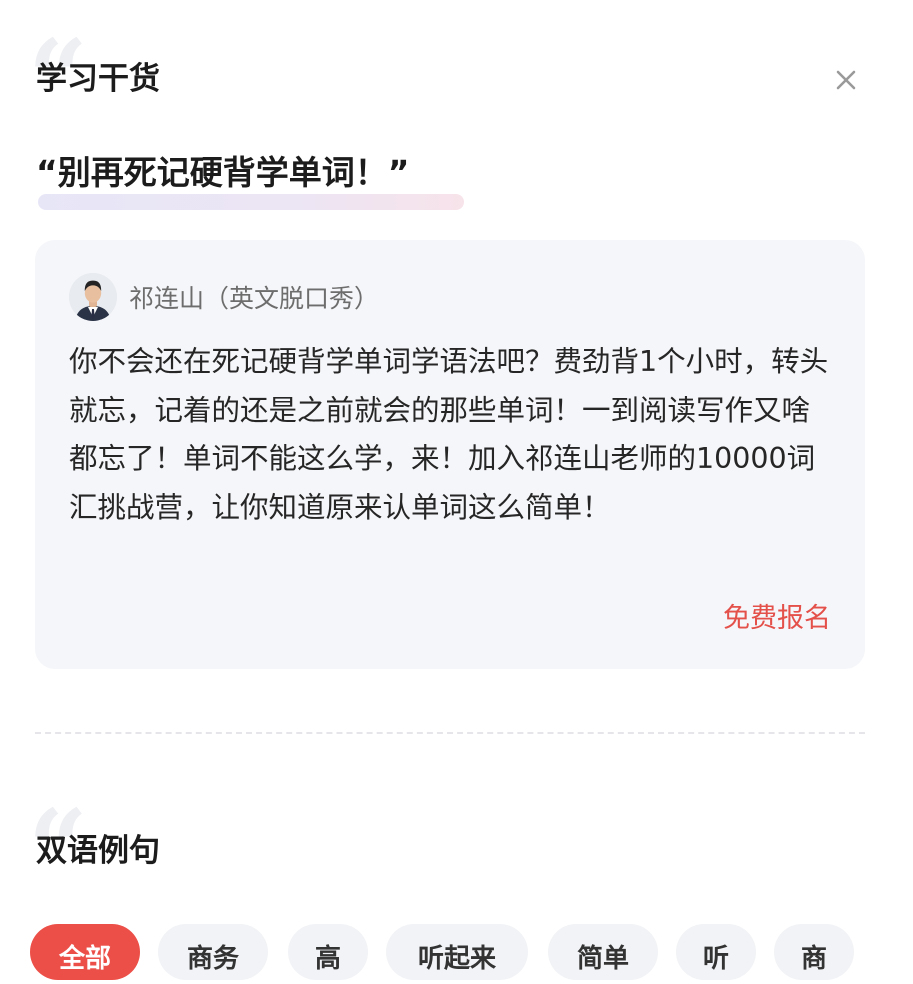  Describe the element at coordinates (98, 79) in the screenshot. I see `section-title-study: 学习干货` at that location.